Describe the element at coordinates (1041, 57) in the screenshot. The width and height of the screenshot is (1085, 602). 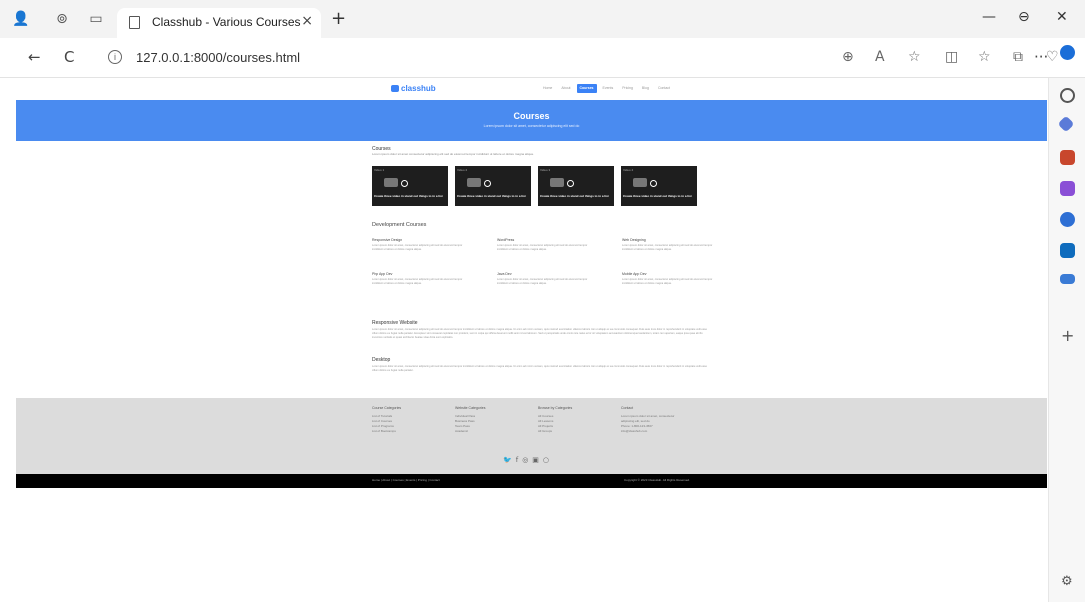
I see `more-menu-button: ···` at that location.